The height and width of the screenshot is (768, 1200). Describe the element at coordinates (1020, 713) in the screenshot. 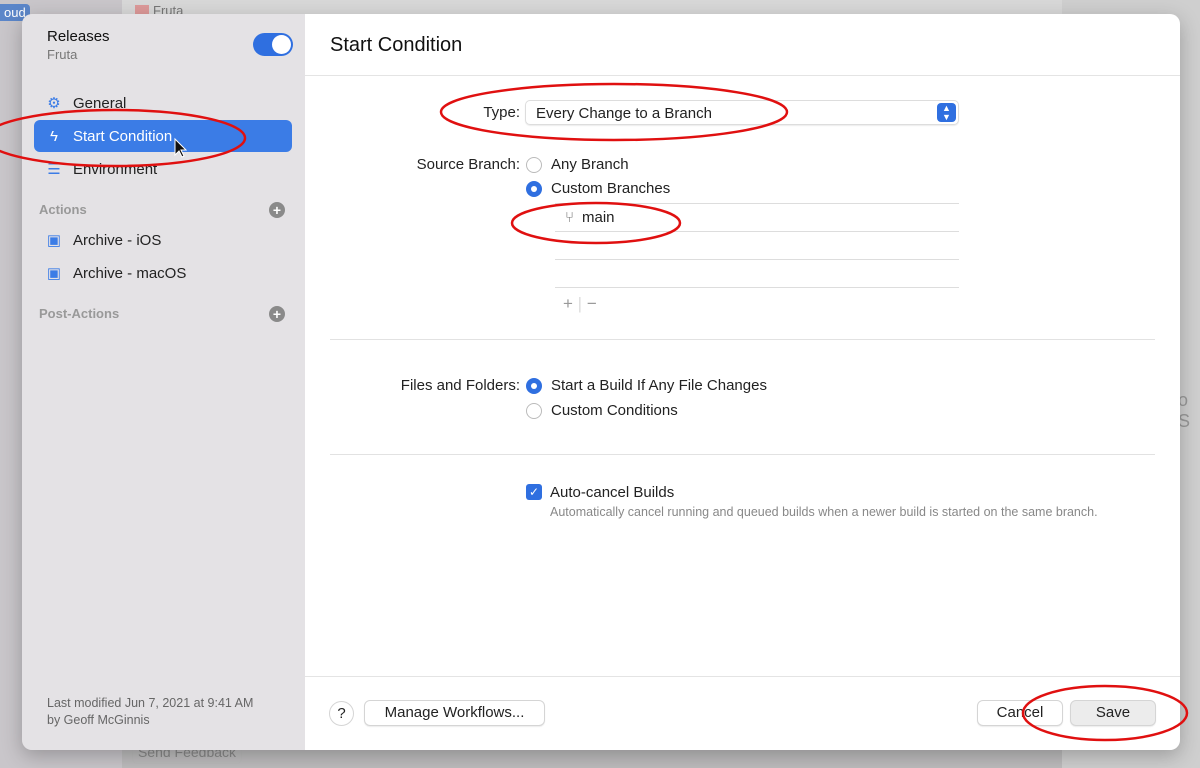

I see `cancel-button: Cancel` at that location.